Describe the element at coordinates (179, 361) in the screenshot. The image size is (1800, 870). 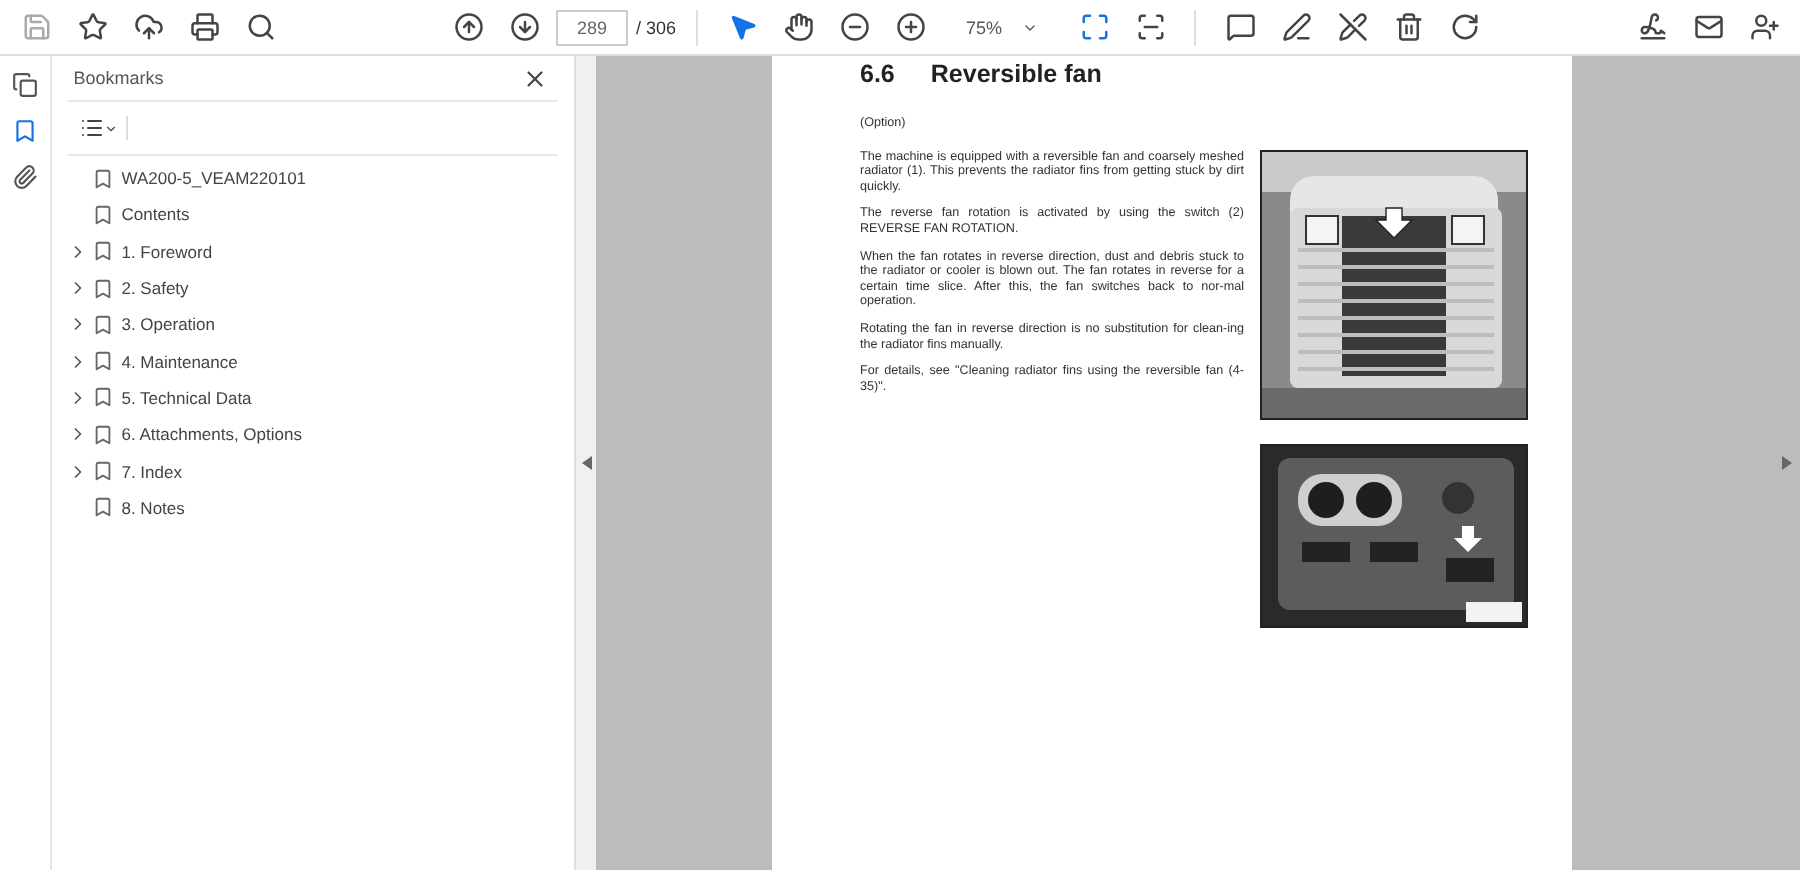
I see `bookmark-item: 4. Maintenance` at that location.